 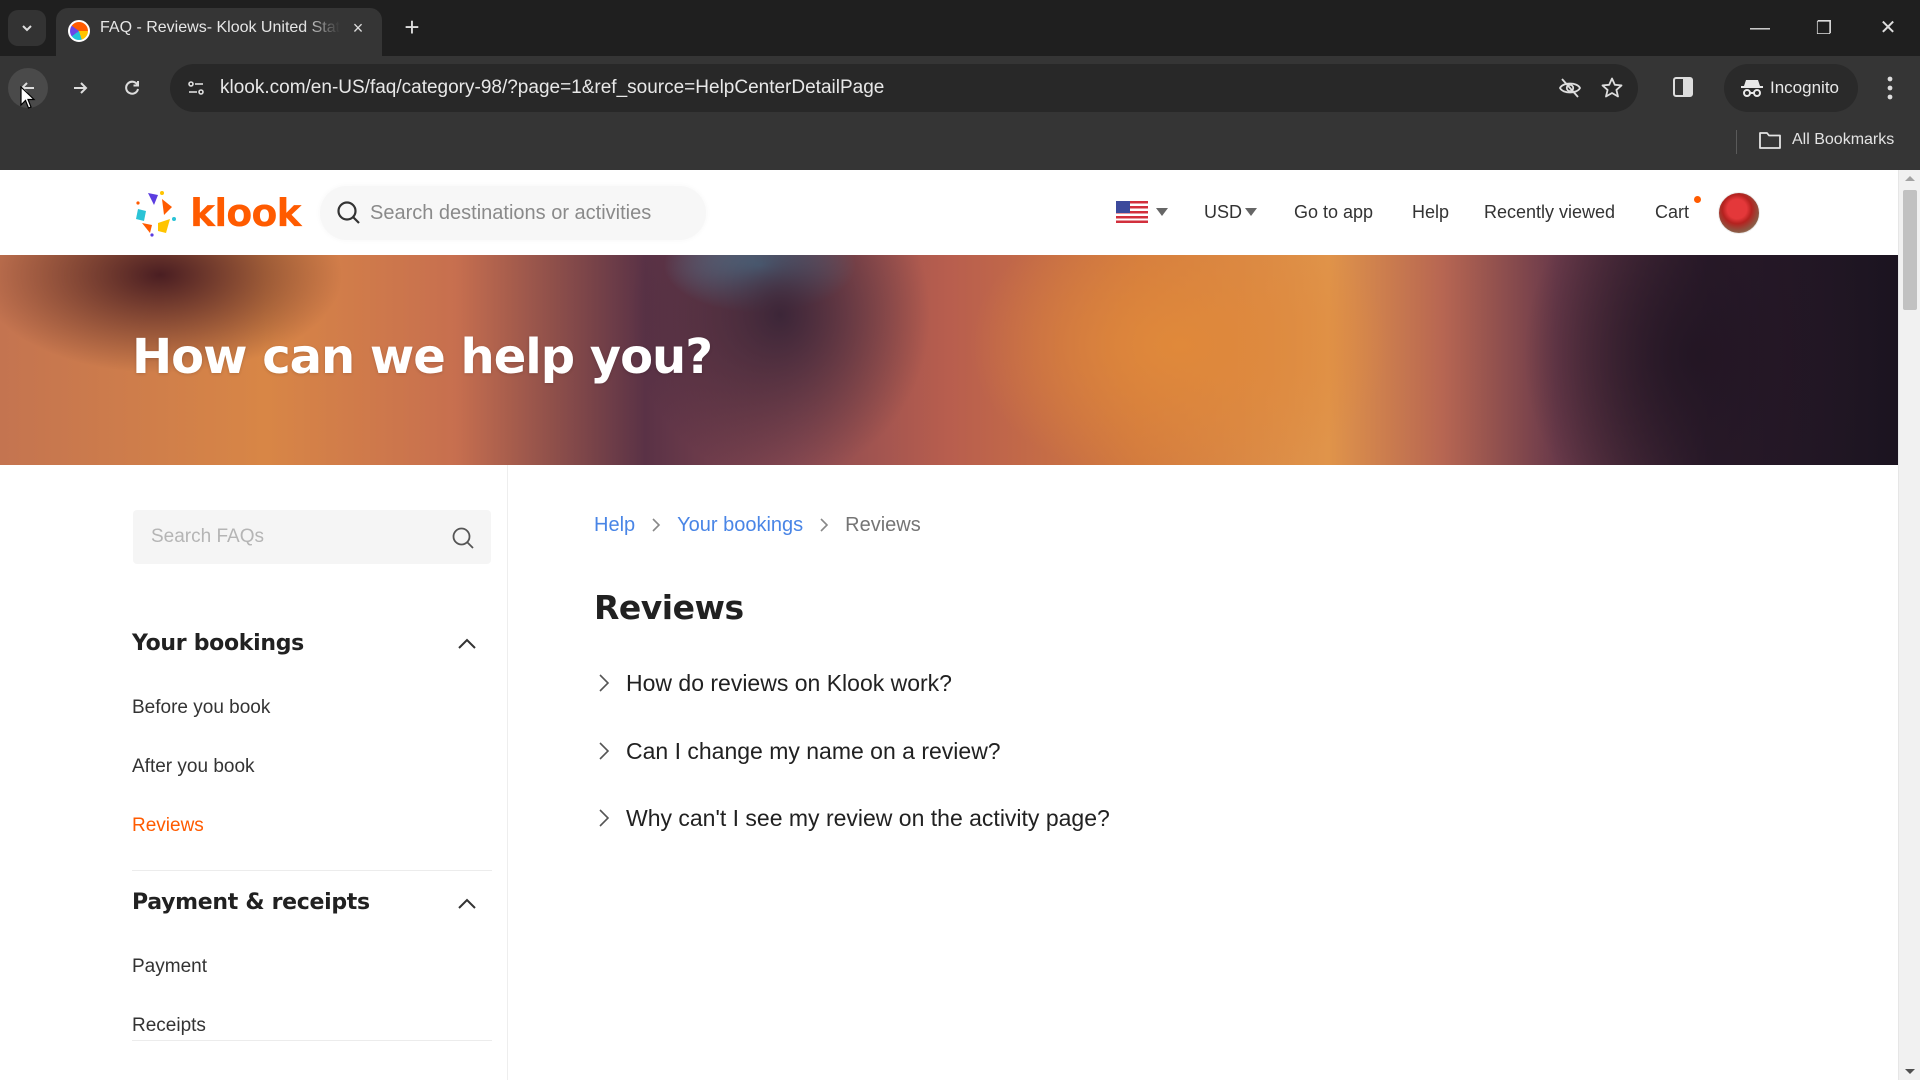 I want to click on browser-tab-active: FAQ - Reviews- Klook United States ×, so click(x=219, y=32).